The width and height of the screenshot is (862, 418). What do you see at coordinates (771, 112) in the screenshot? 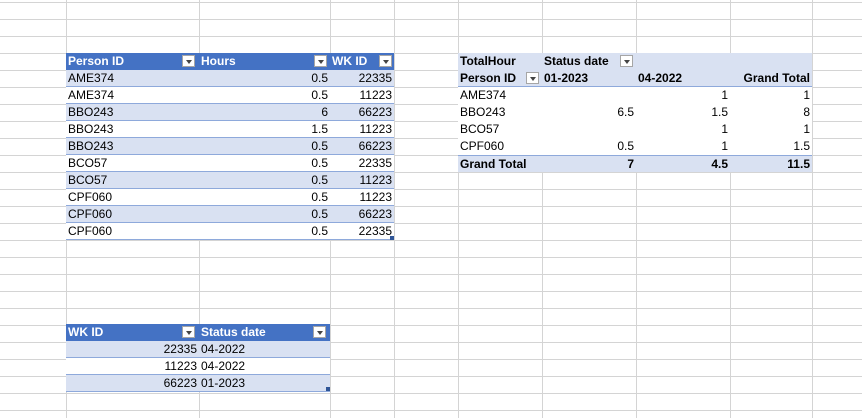
I see `pivot-value-cell: 8` at bounding box center [771, 112].